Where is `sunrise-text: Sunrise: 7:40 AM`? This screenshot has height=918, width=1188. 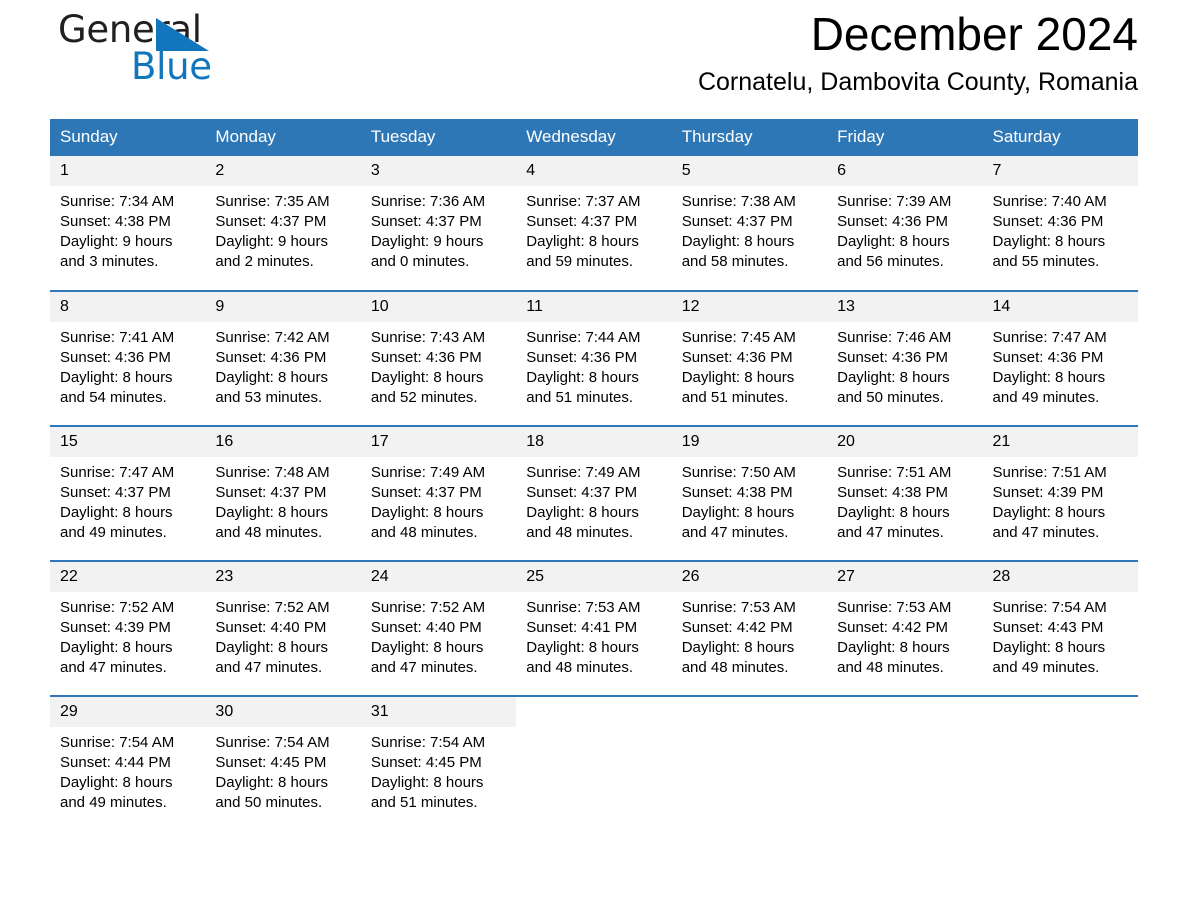 sunrise-text: Sunrise: 7:40 AM is located at coordinates (1049, 201).